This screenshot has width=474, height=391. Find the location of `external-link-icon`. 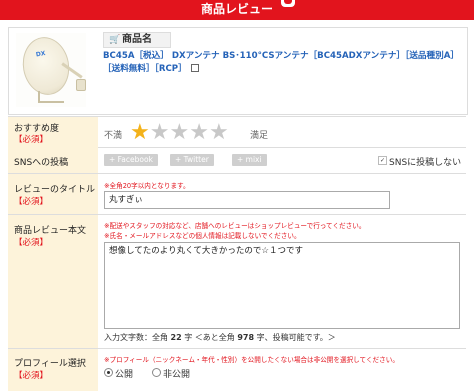

external-link-icon is located at coordinates (194, 68).